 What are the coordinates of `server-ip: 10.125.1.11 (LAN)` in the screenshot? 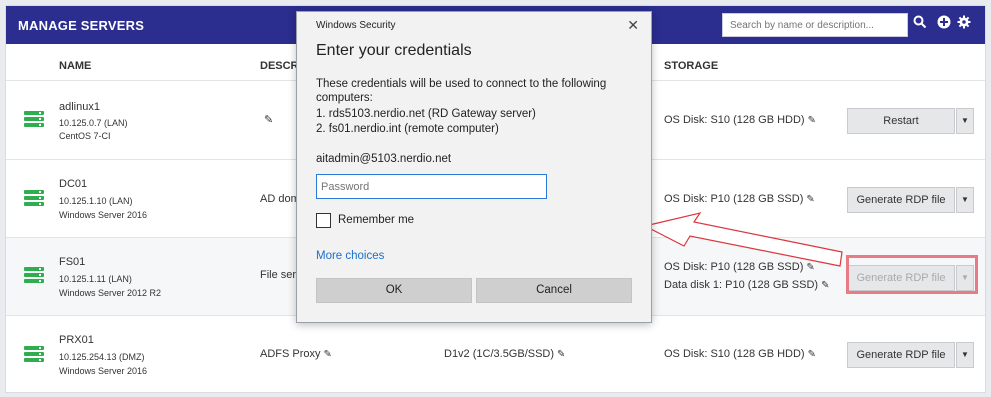 It's located at (95, 279).